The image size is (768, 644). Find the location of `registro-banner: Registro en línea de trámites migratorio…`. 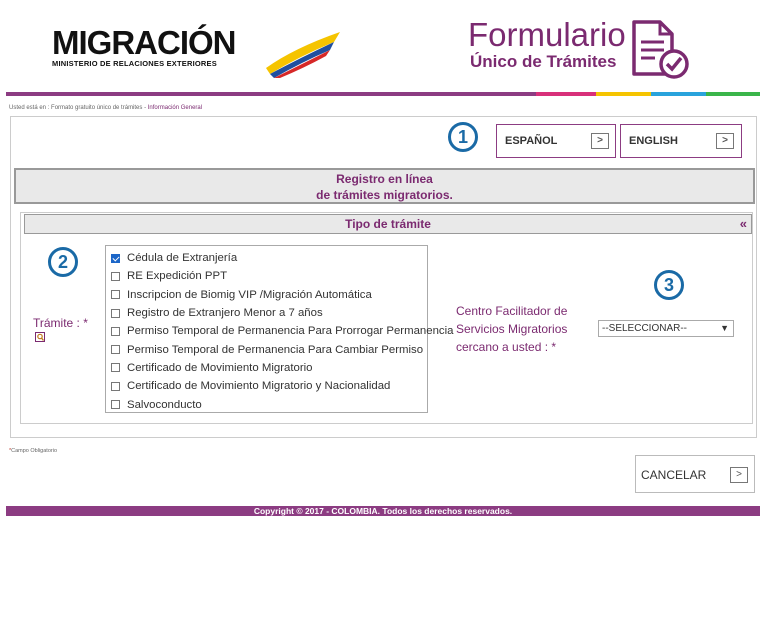

registro-banner: Registro en línea de trámites migratorio… is located at coordinates (384, 186).